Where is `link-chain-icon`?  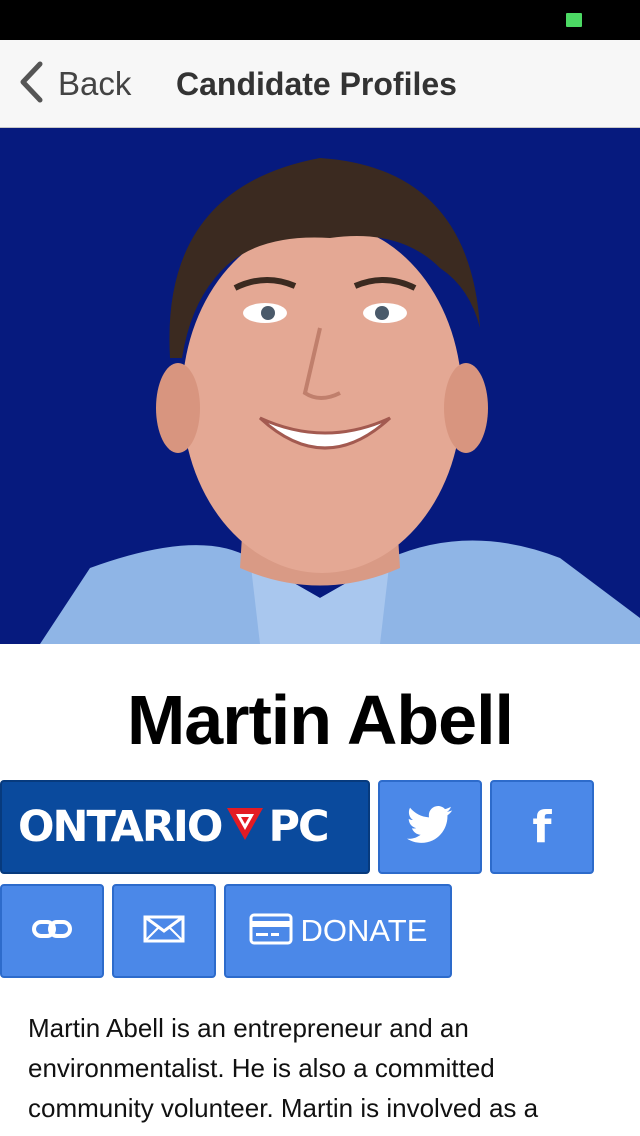 link-chain-icon is located at coordinates (52, 931).